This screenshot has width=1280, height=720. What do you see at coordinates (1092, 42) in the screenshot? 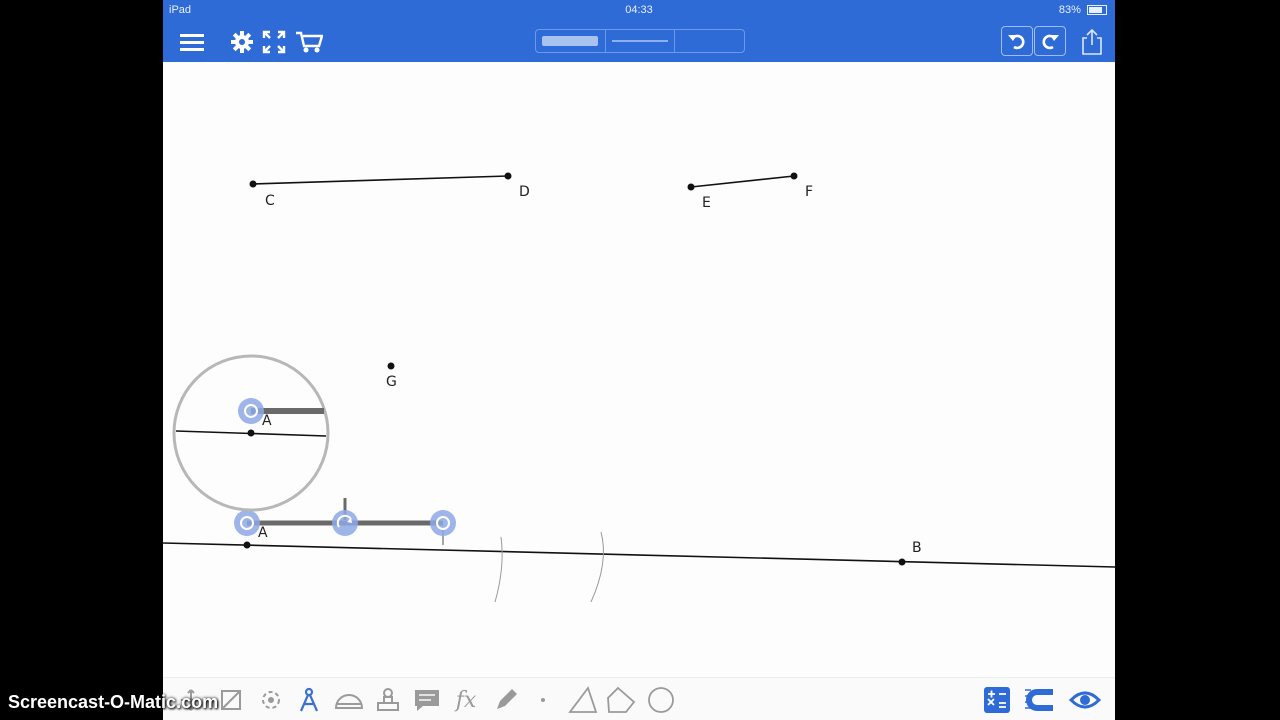
I see `share-icon` at bounding box center [1092, 42].